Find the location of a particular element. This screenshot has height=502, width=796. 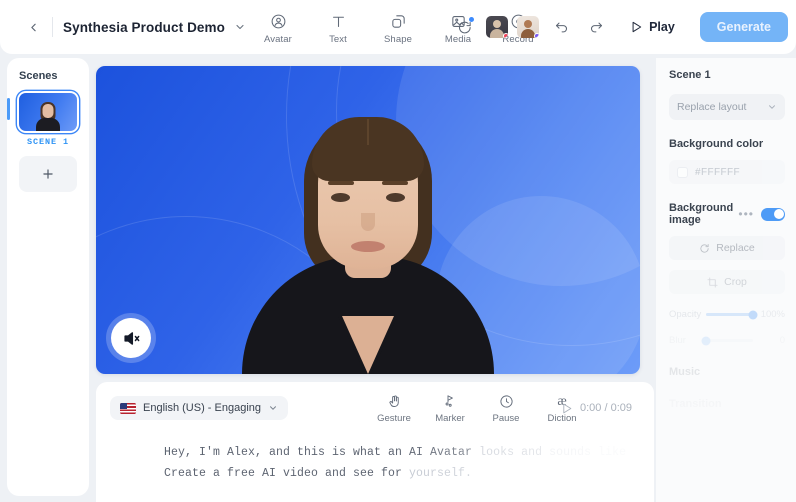

undo-button is located at coordinates (561, 27).